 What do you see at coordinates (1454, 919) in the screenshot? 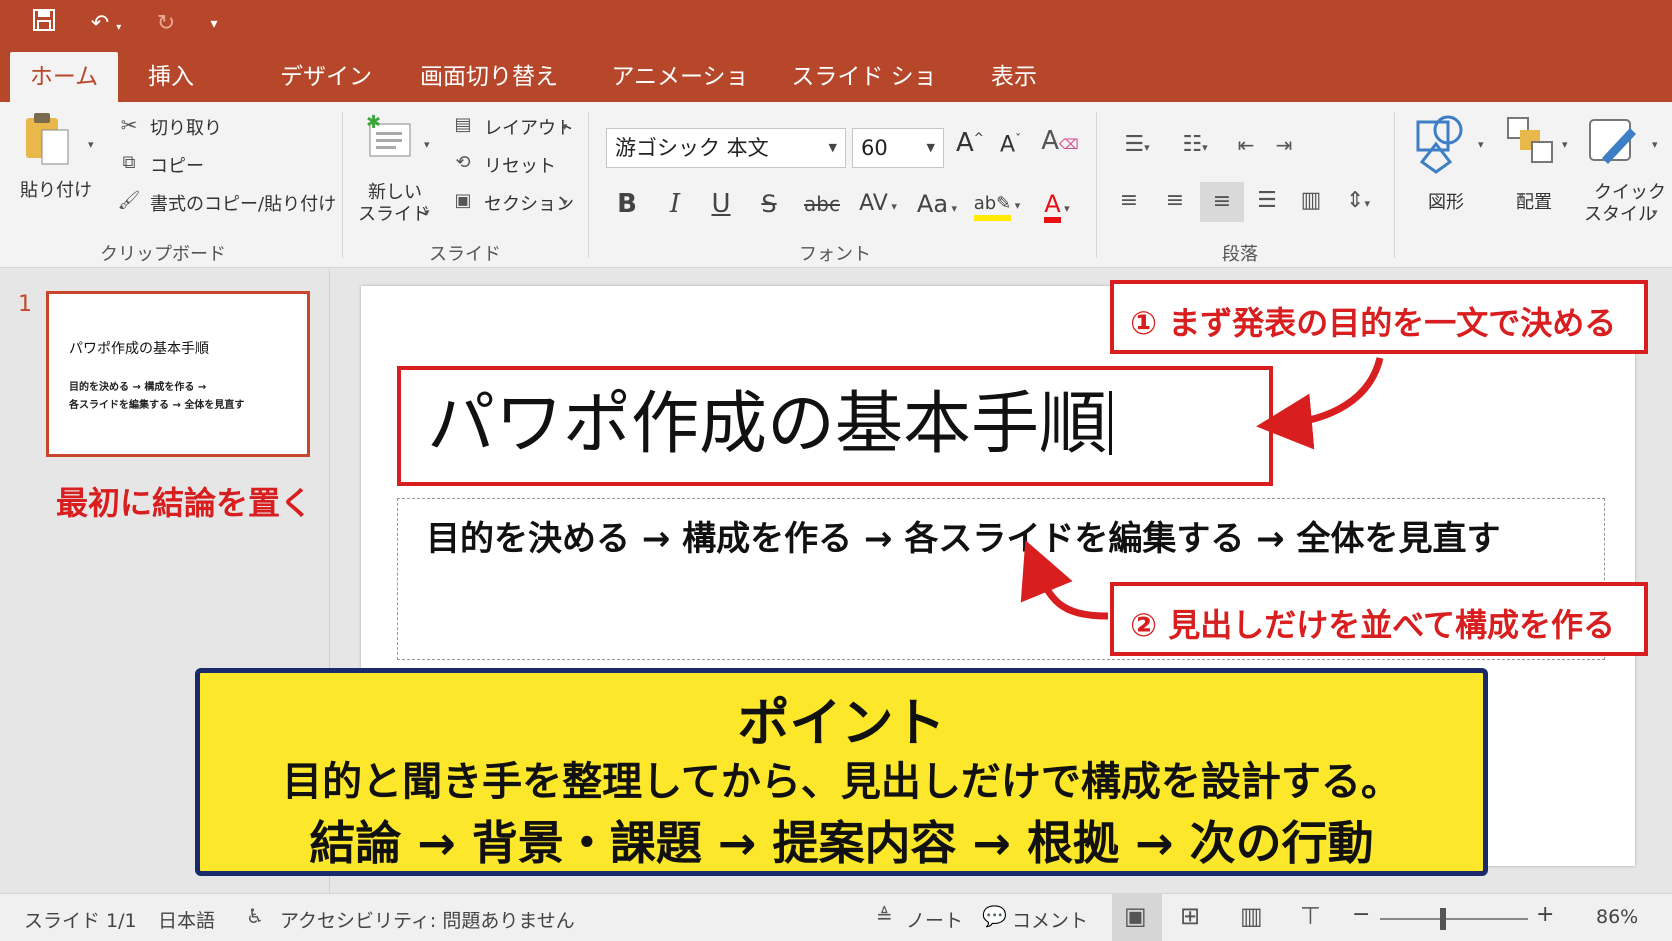
I see `zoom-slider-track` at bounding box center [1454, 919].